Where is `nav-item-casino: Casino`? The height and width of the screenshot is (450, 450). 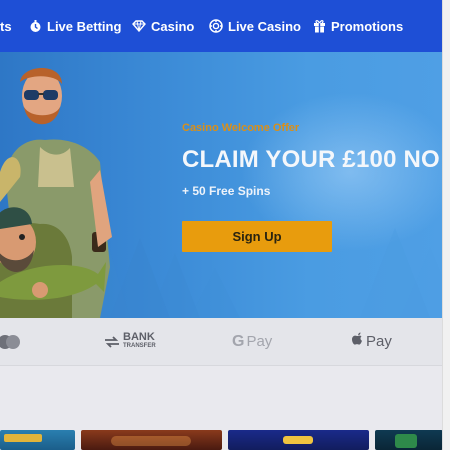
nav-item-casino: Casino is located at coordinates (163, 26).